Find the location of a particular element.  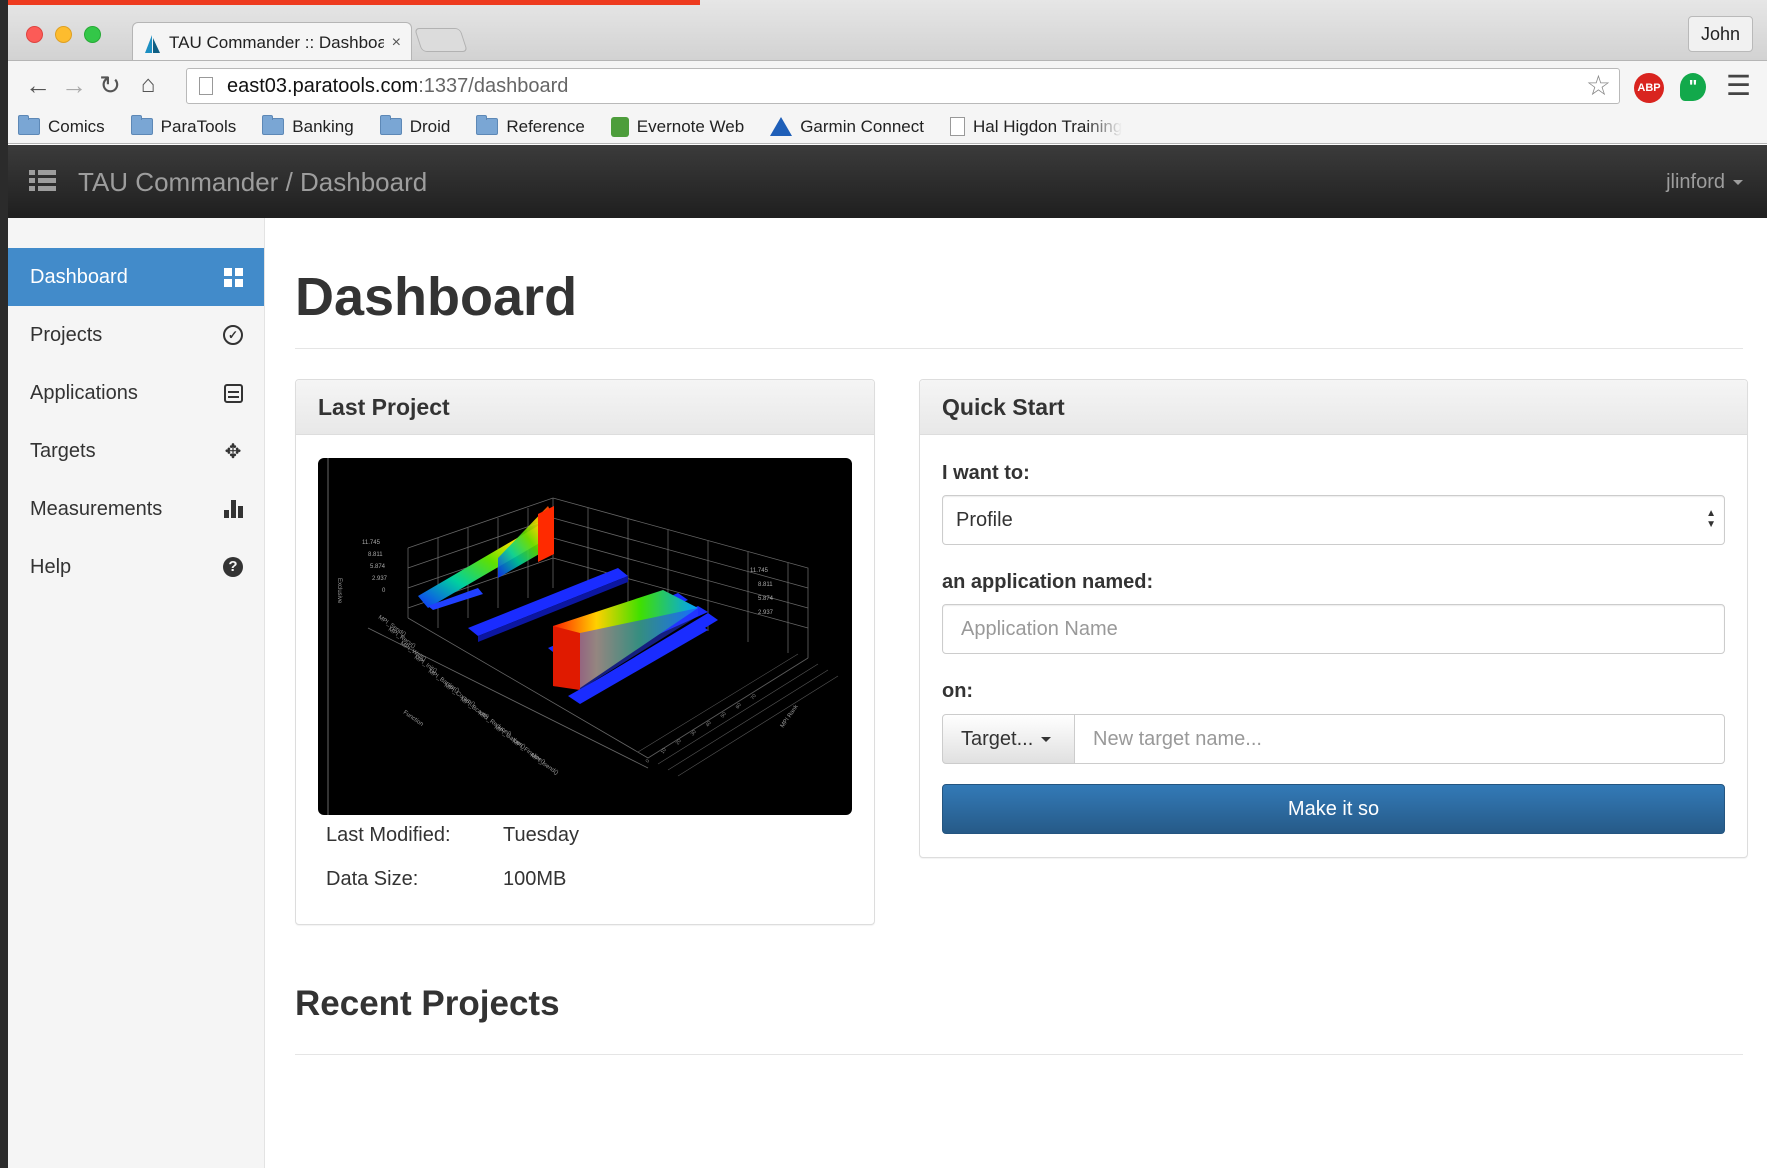

data-size-value: 100MB is located at coordinates (535, 879).